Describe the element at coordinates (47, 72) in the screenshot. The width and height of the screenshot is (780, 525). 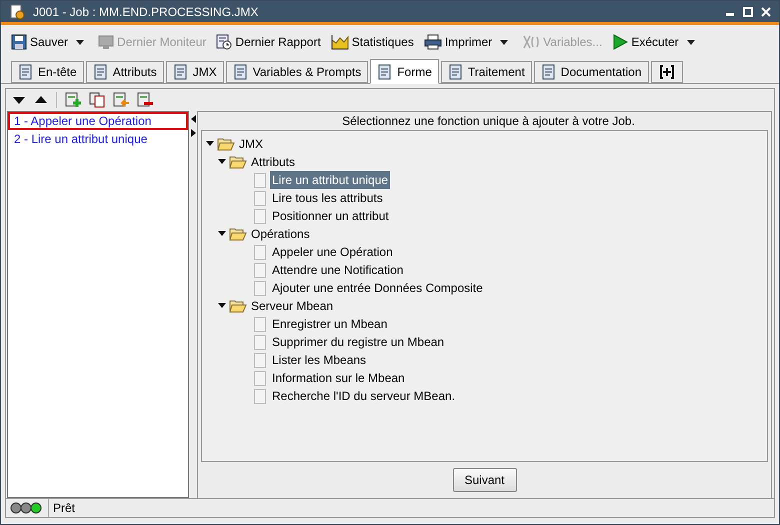
I see `tab: En-tête` at that location.